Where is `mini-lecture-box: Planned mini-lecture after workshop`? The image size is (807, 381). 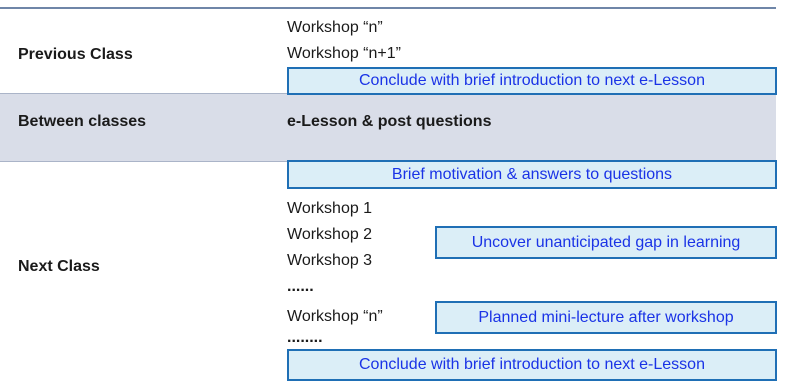
mini-lecture-box: Planned mini-lecture after workshop is located at coordinates (606, 317).